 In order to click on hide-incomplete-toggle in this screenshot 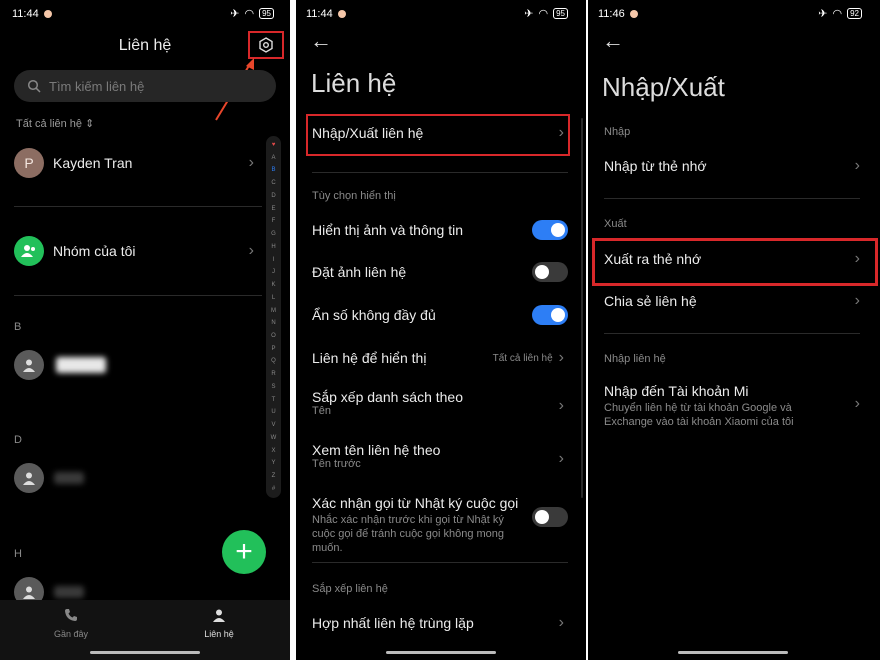, I will do `click(550, 315)`.